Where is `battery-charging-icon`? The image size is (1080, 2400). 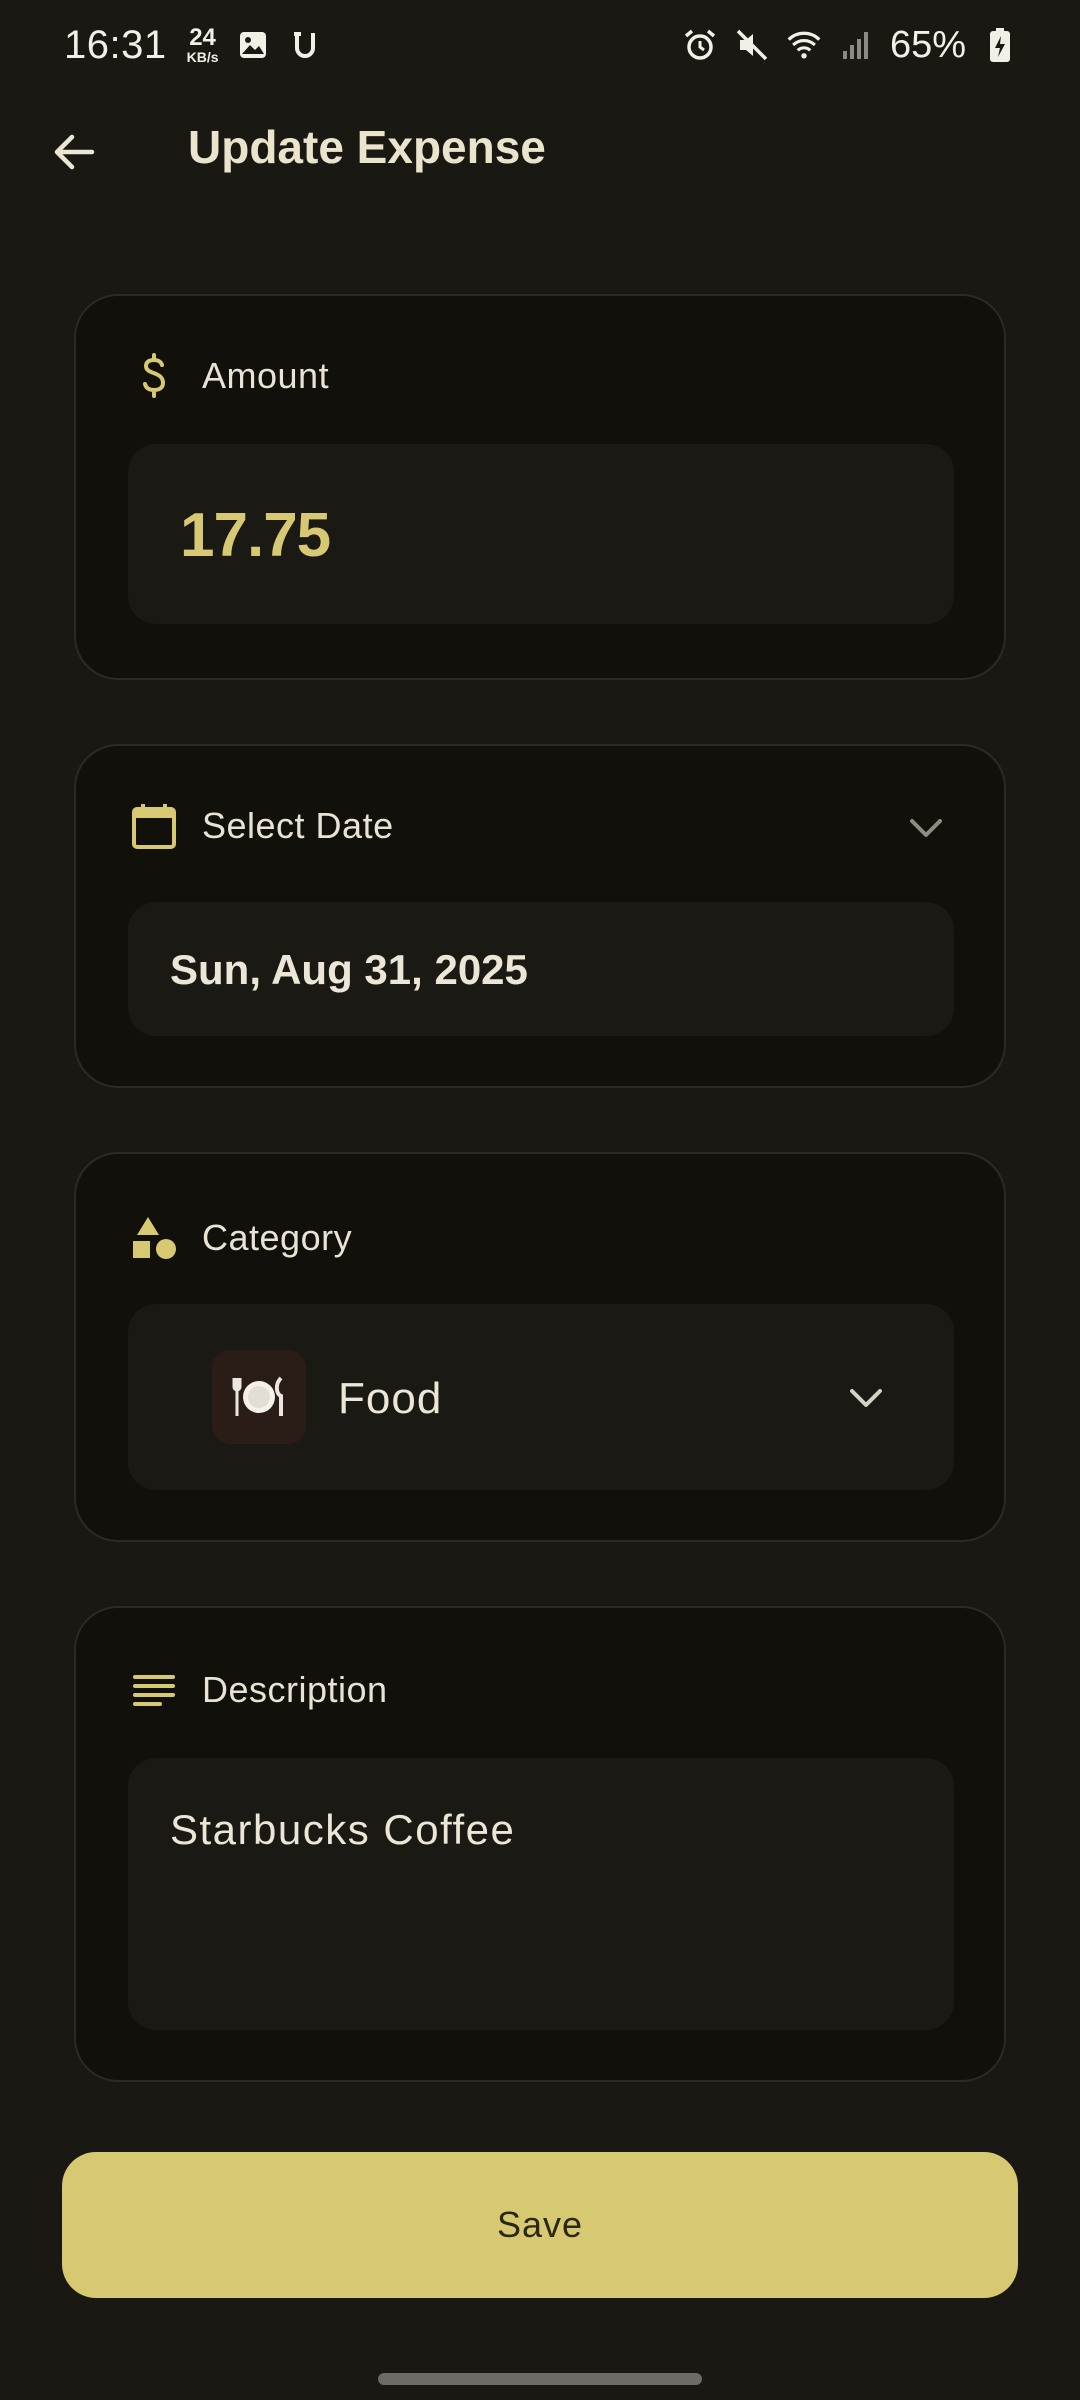
battery-charging-icon is located at coordinates (1000, 45).